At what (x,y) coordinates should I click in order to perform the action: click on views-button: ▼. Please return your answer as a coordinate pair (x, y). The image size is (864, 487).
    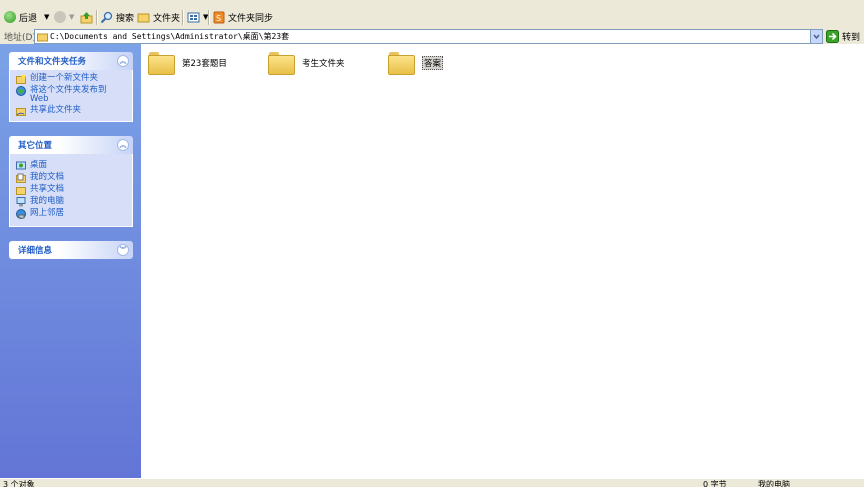
    Looking at the image, I should click on (197, 17).